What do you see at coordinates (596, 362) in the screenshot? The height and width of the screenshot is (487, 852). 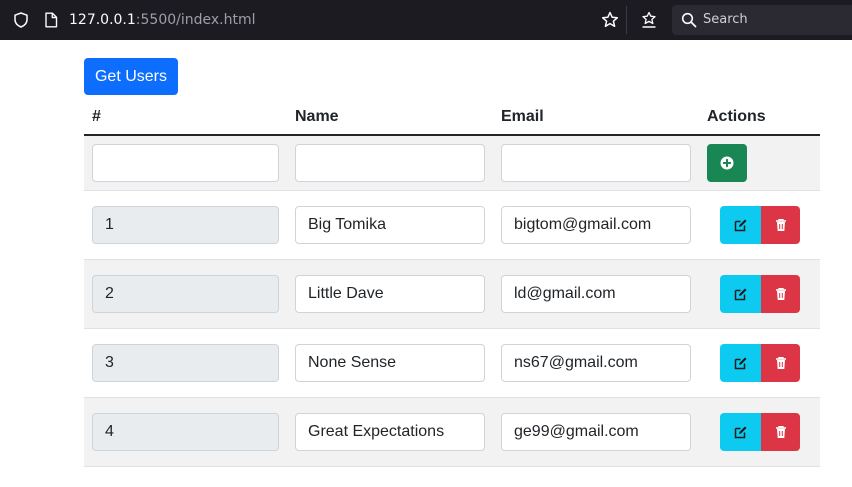 I see `email-field: ns67@gmail.com` at bounding box center [596, 362].